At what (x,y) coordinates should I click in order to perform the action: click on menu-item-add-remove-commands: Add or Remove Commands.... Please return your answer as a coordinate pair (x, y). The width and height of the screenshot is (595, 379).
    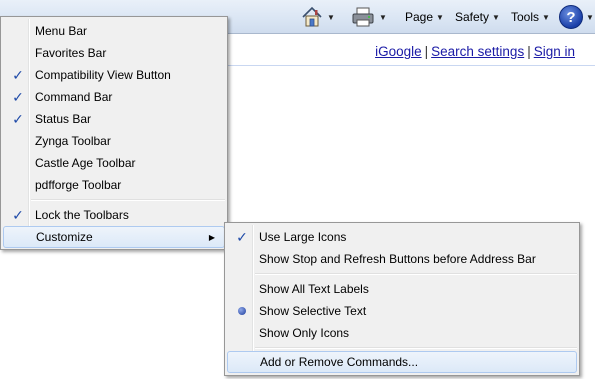
    Looking at the image, I should click on (402, 362).